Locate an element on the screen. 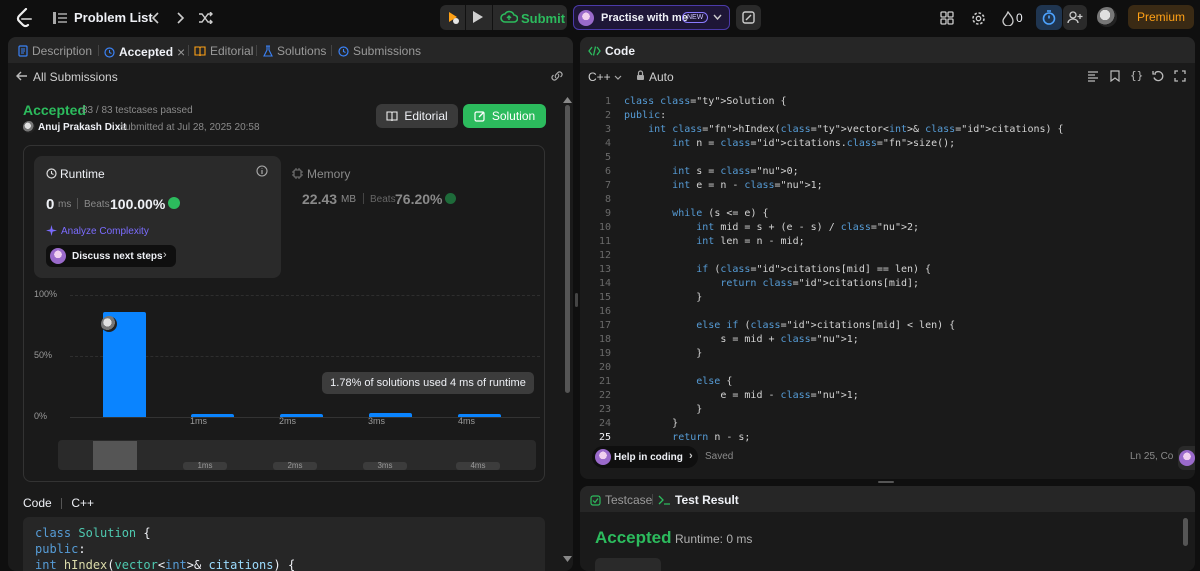 This screenshot has height=571, width=1200. all-submissions-link: All Submissions is located at coordinates (75, 77).